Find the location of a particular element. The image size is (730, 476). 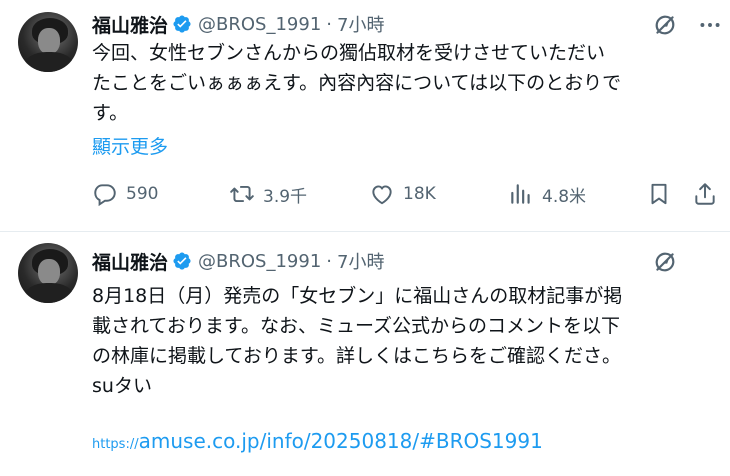

like-count: 18K is located at coordinates (419, 194).